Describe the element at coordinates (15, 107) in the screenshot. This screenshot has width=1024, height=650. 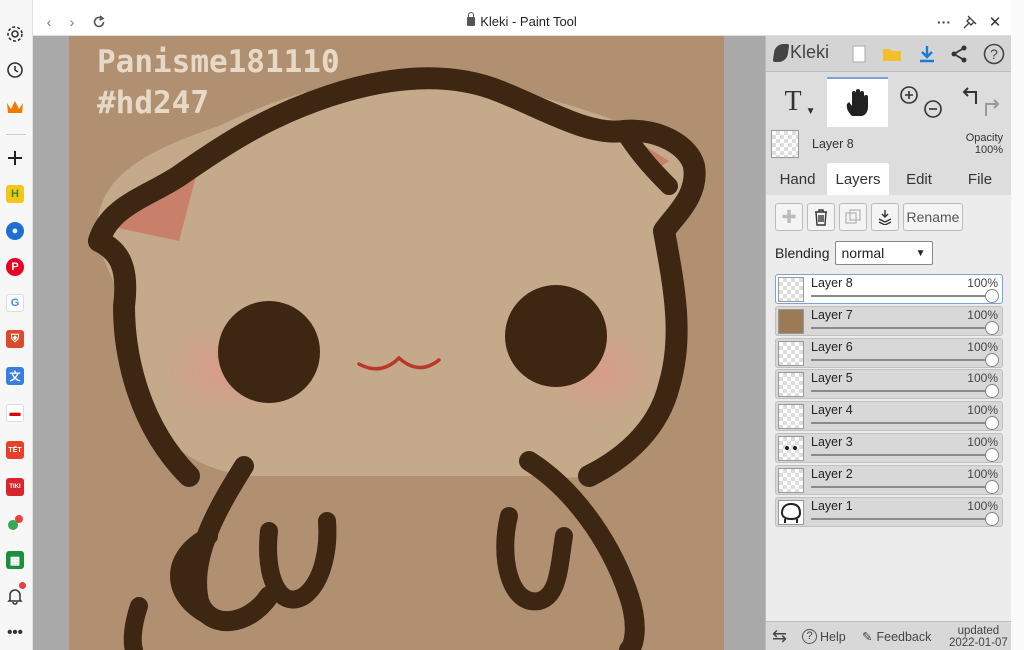
I see `crown-icon` at that location.